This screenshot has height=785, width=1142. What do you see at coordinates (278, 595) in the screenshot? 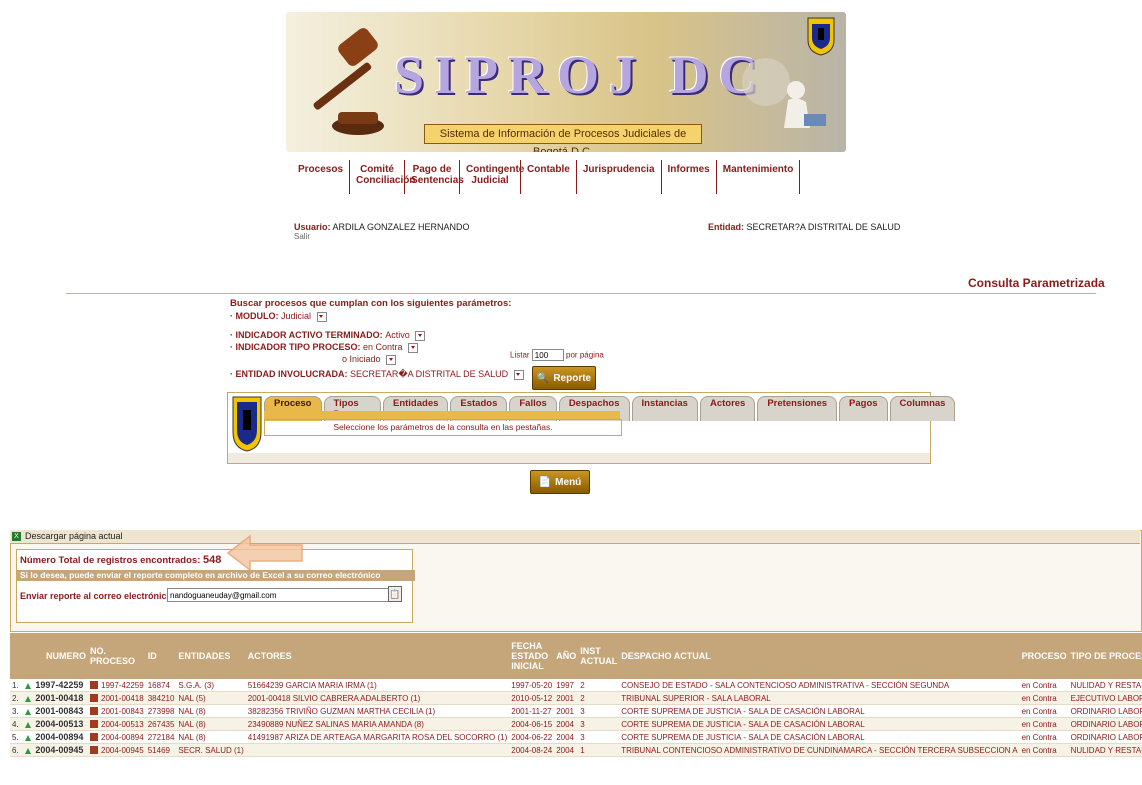
I see `email-input` at bounding box center [278, 595].